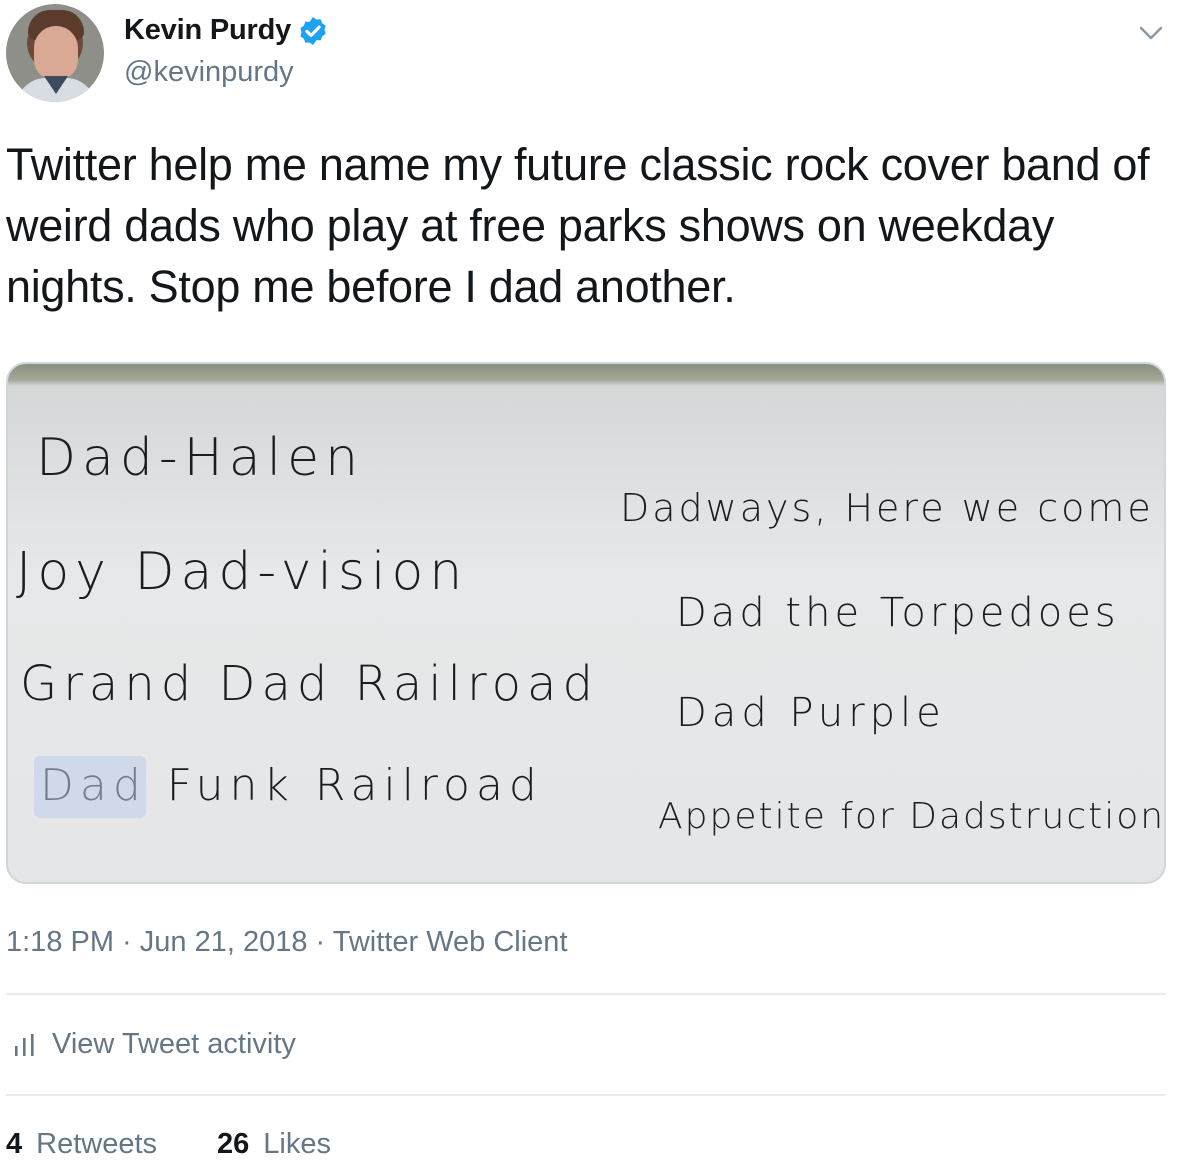 Image resolution: width=1180 pixels, height=1166 pixels. I want to click on view-tweet-activity-label: View Tweet activity, so click(174, 1044).